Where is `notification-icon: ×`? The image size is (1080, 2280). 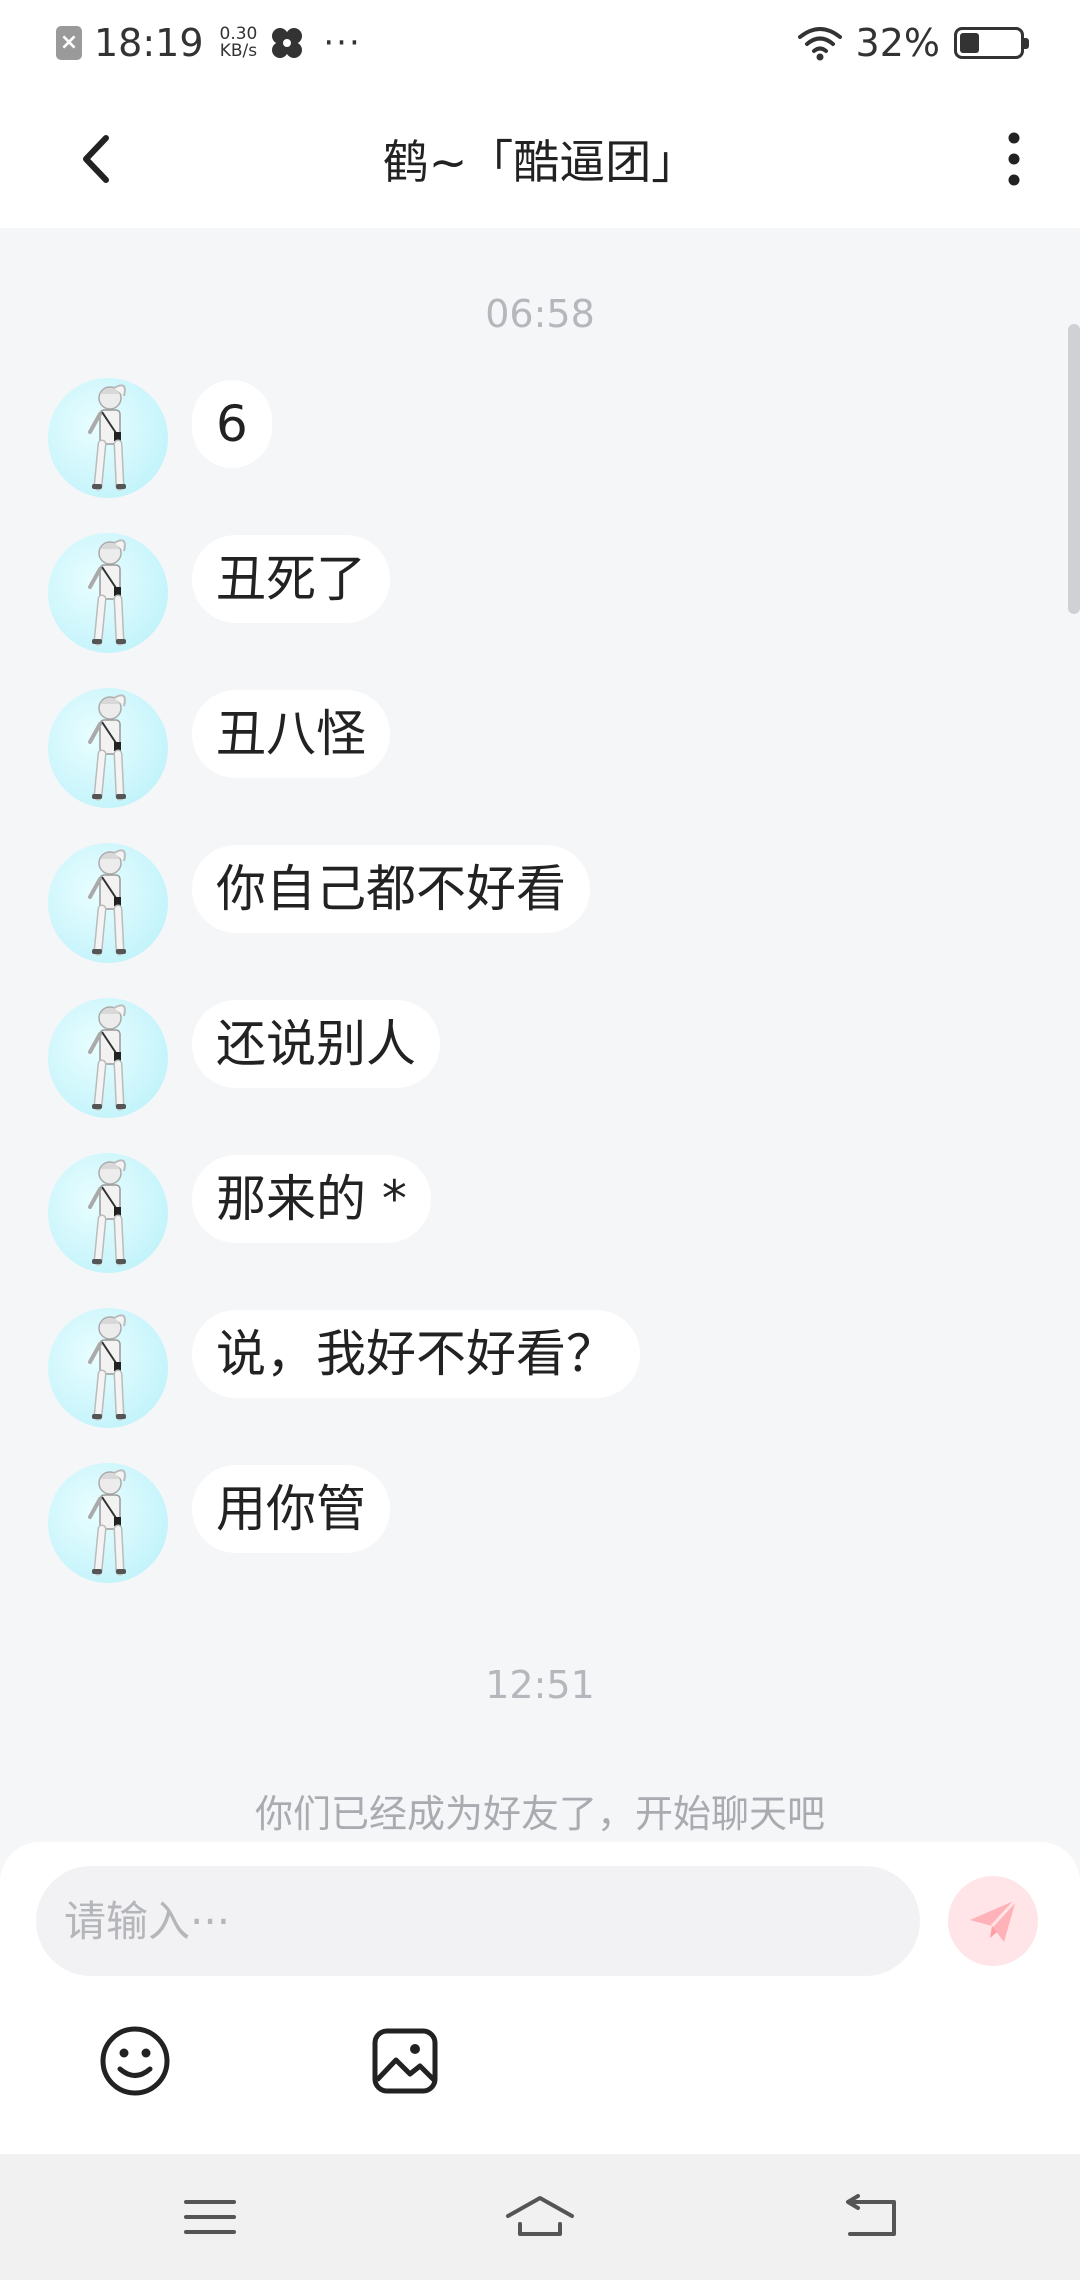
notification-icon: × is located at coordinates (69, 43).